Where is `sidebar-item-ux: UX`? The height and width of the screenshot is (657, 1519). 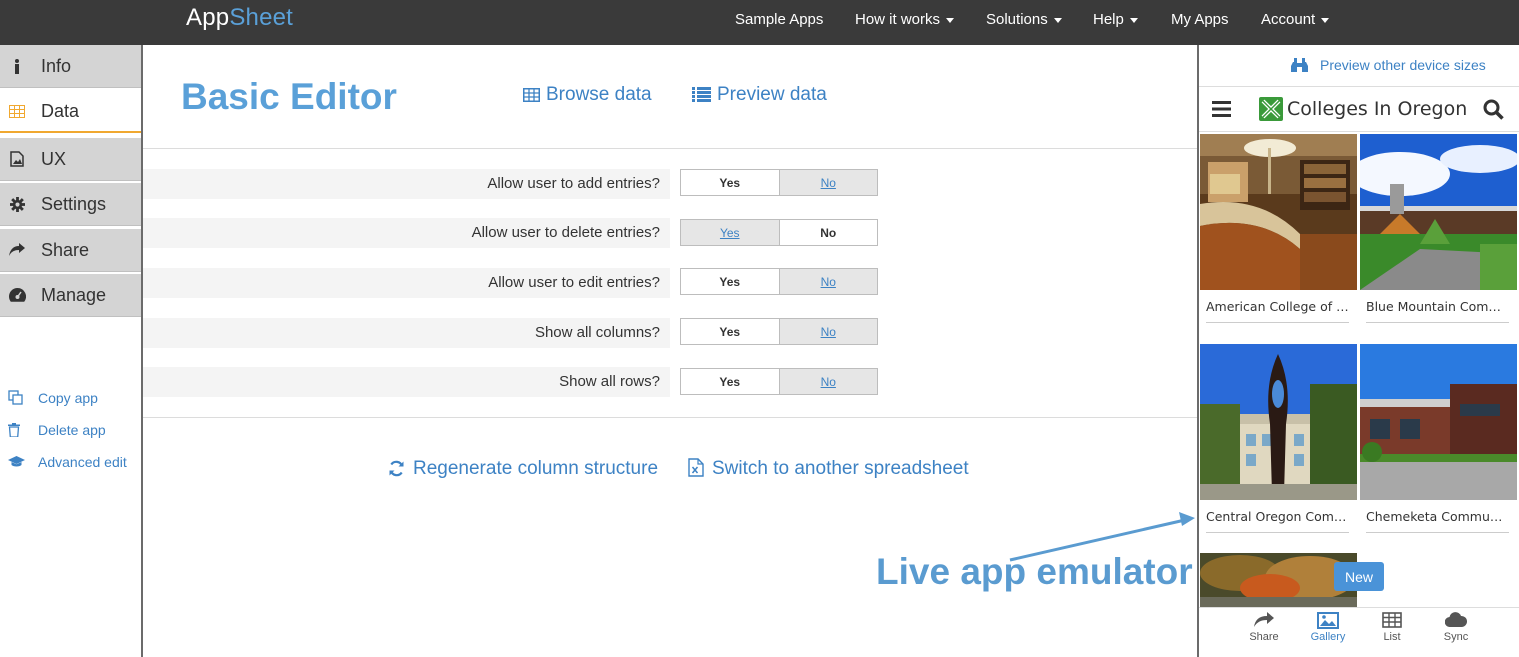
sidebar-item-ux: UX is located at coordinates (70, 159).